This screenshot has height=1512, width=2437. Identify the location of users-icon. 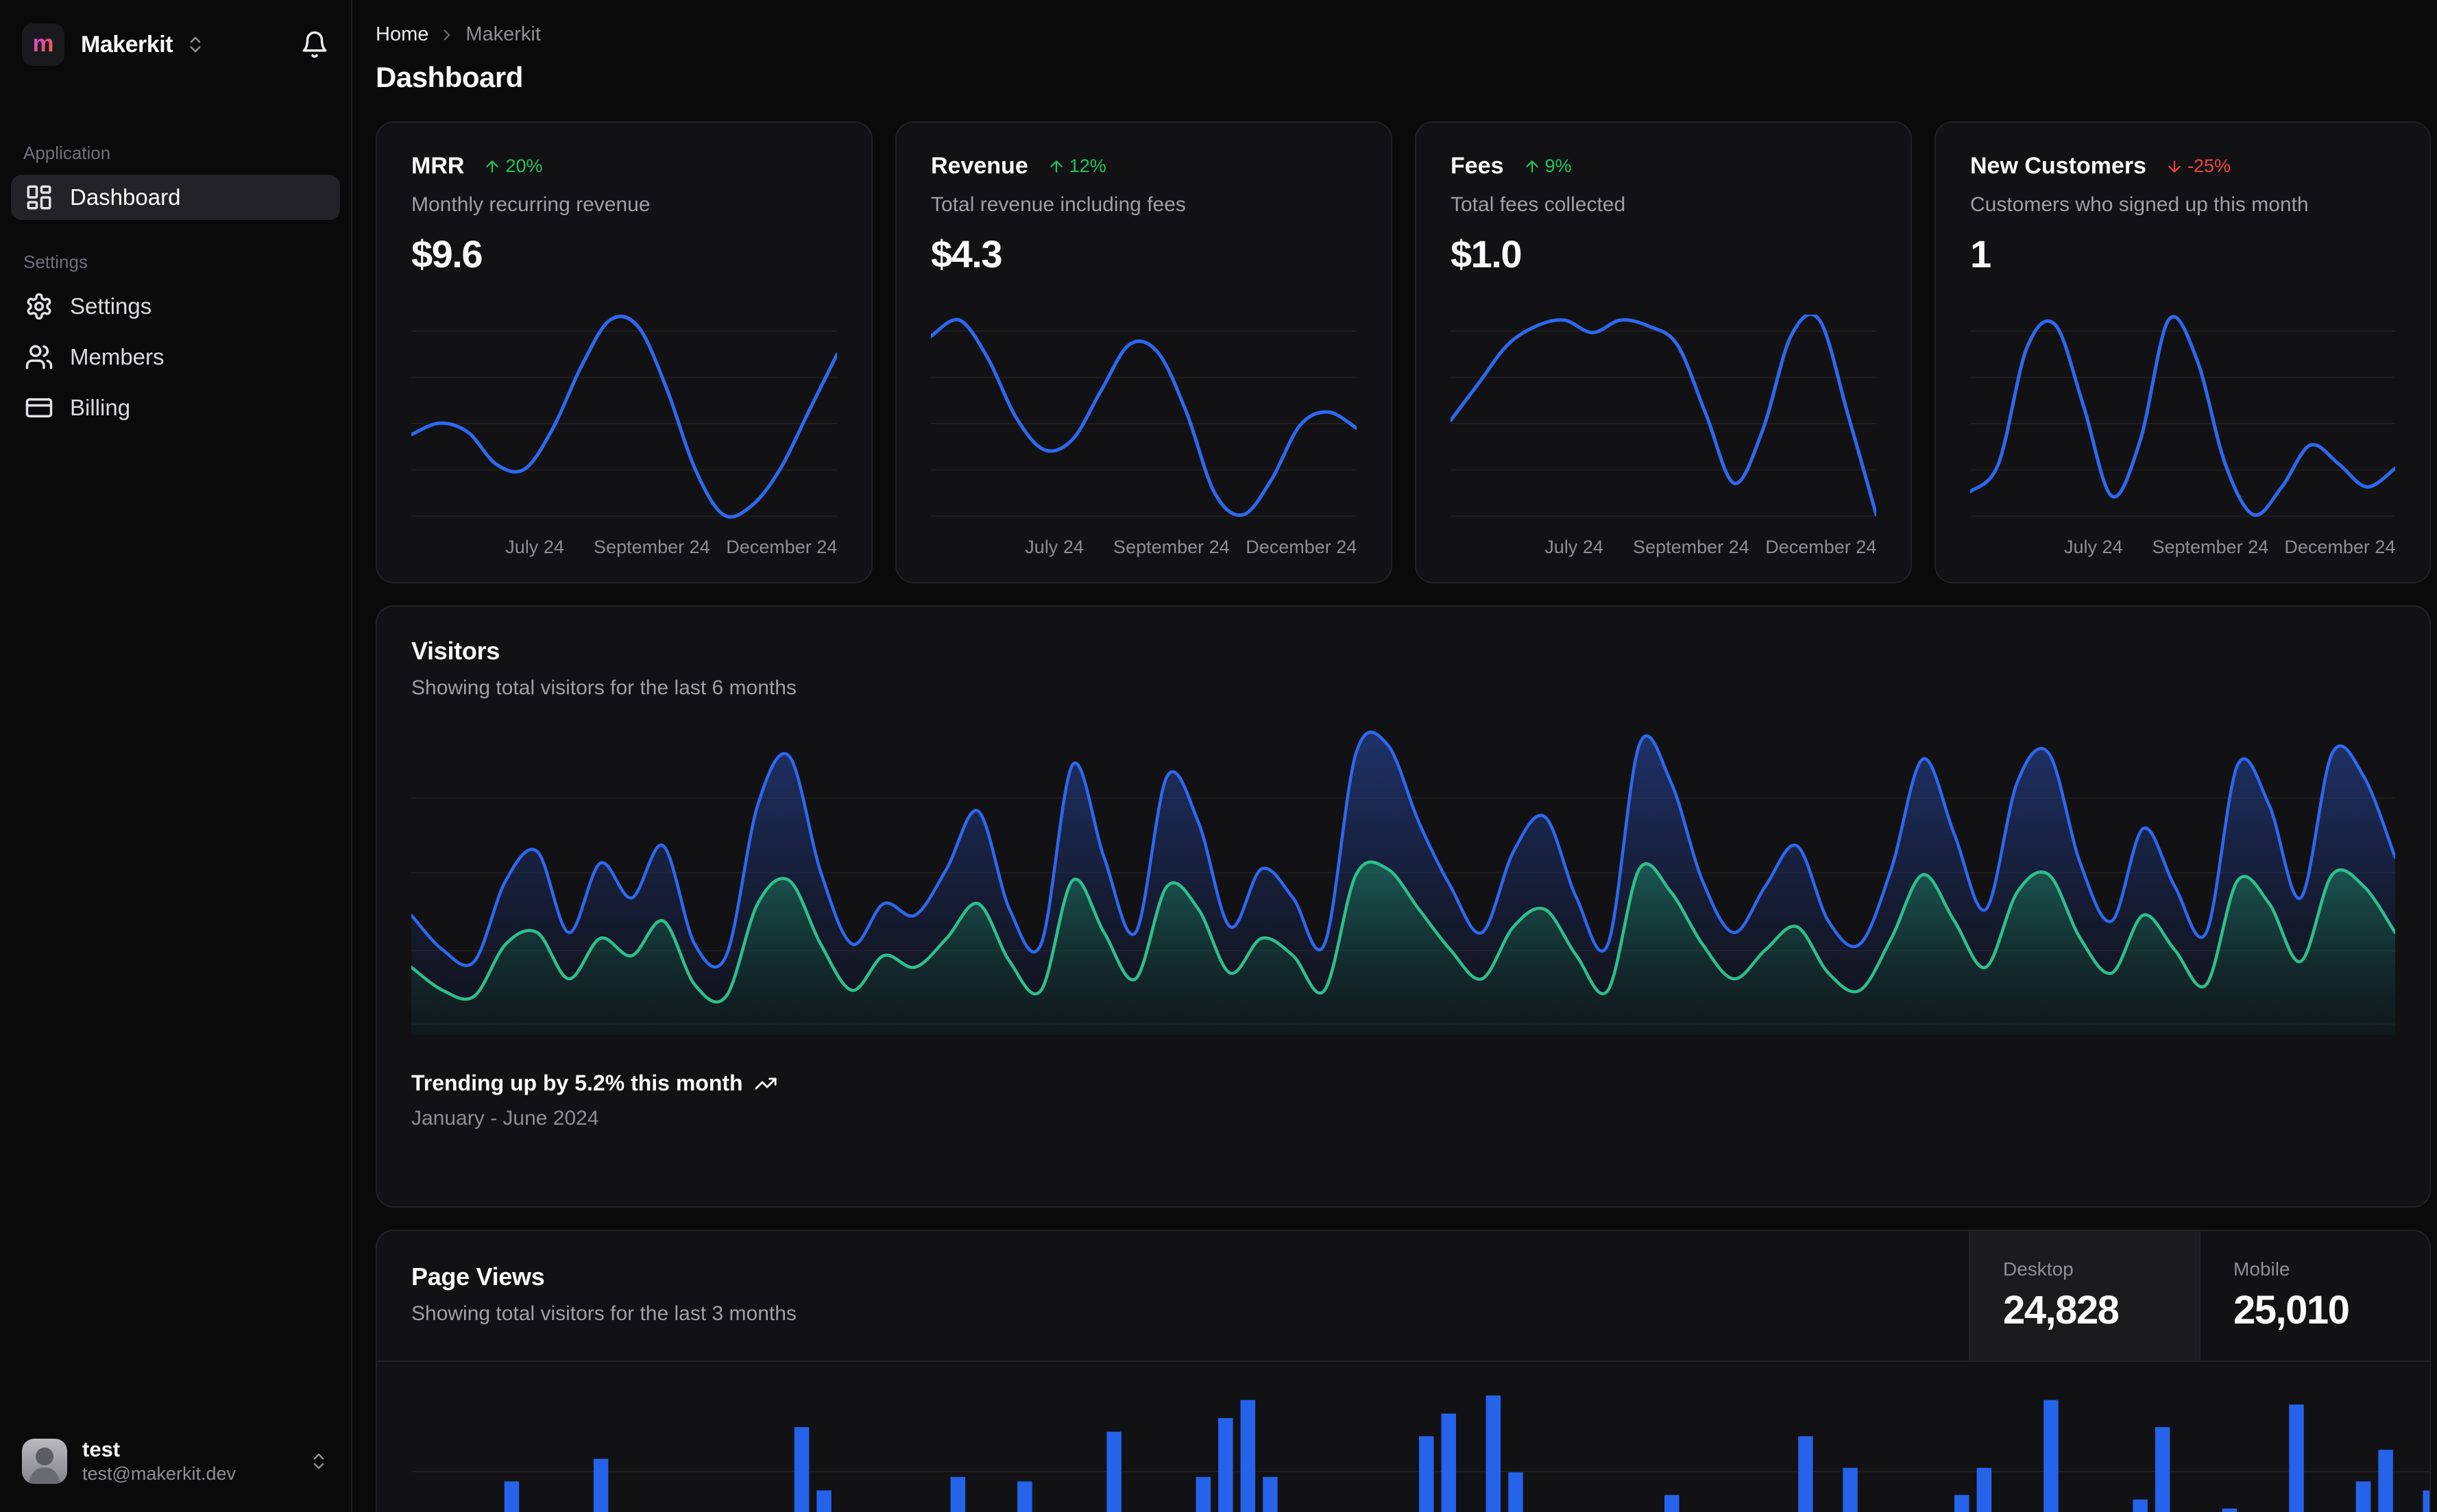
(39, 357).